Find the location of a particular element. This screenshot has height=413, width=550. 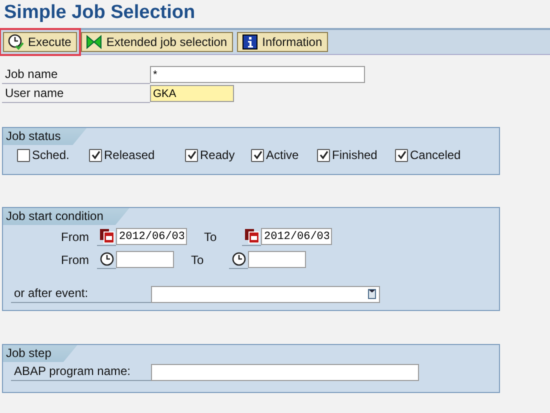

checkbox-label: Released is located at coordinates (129, 155).